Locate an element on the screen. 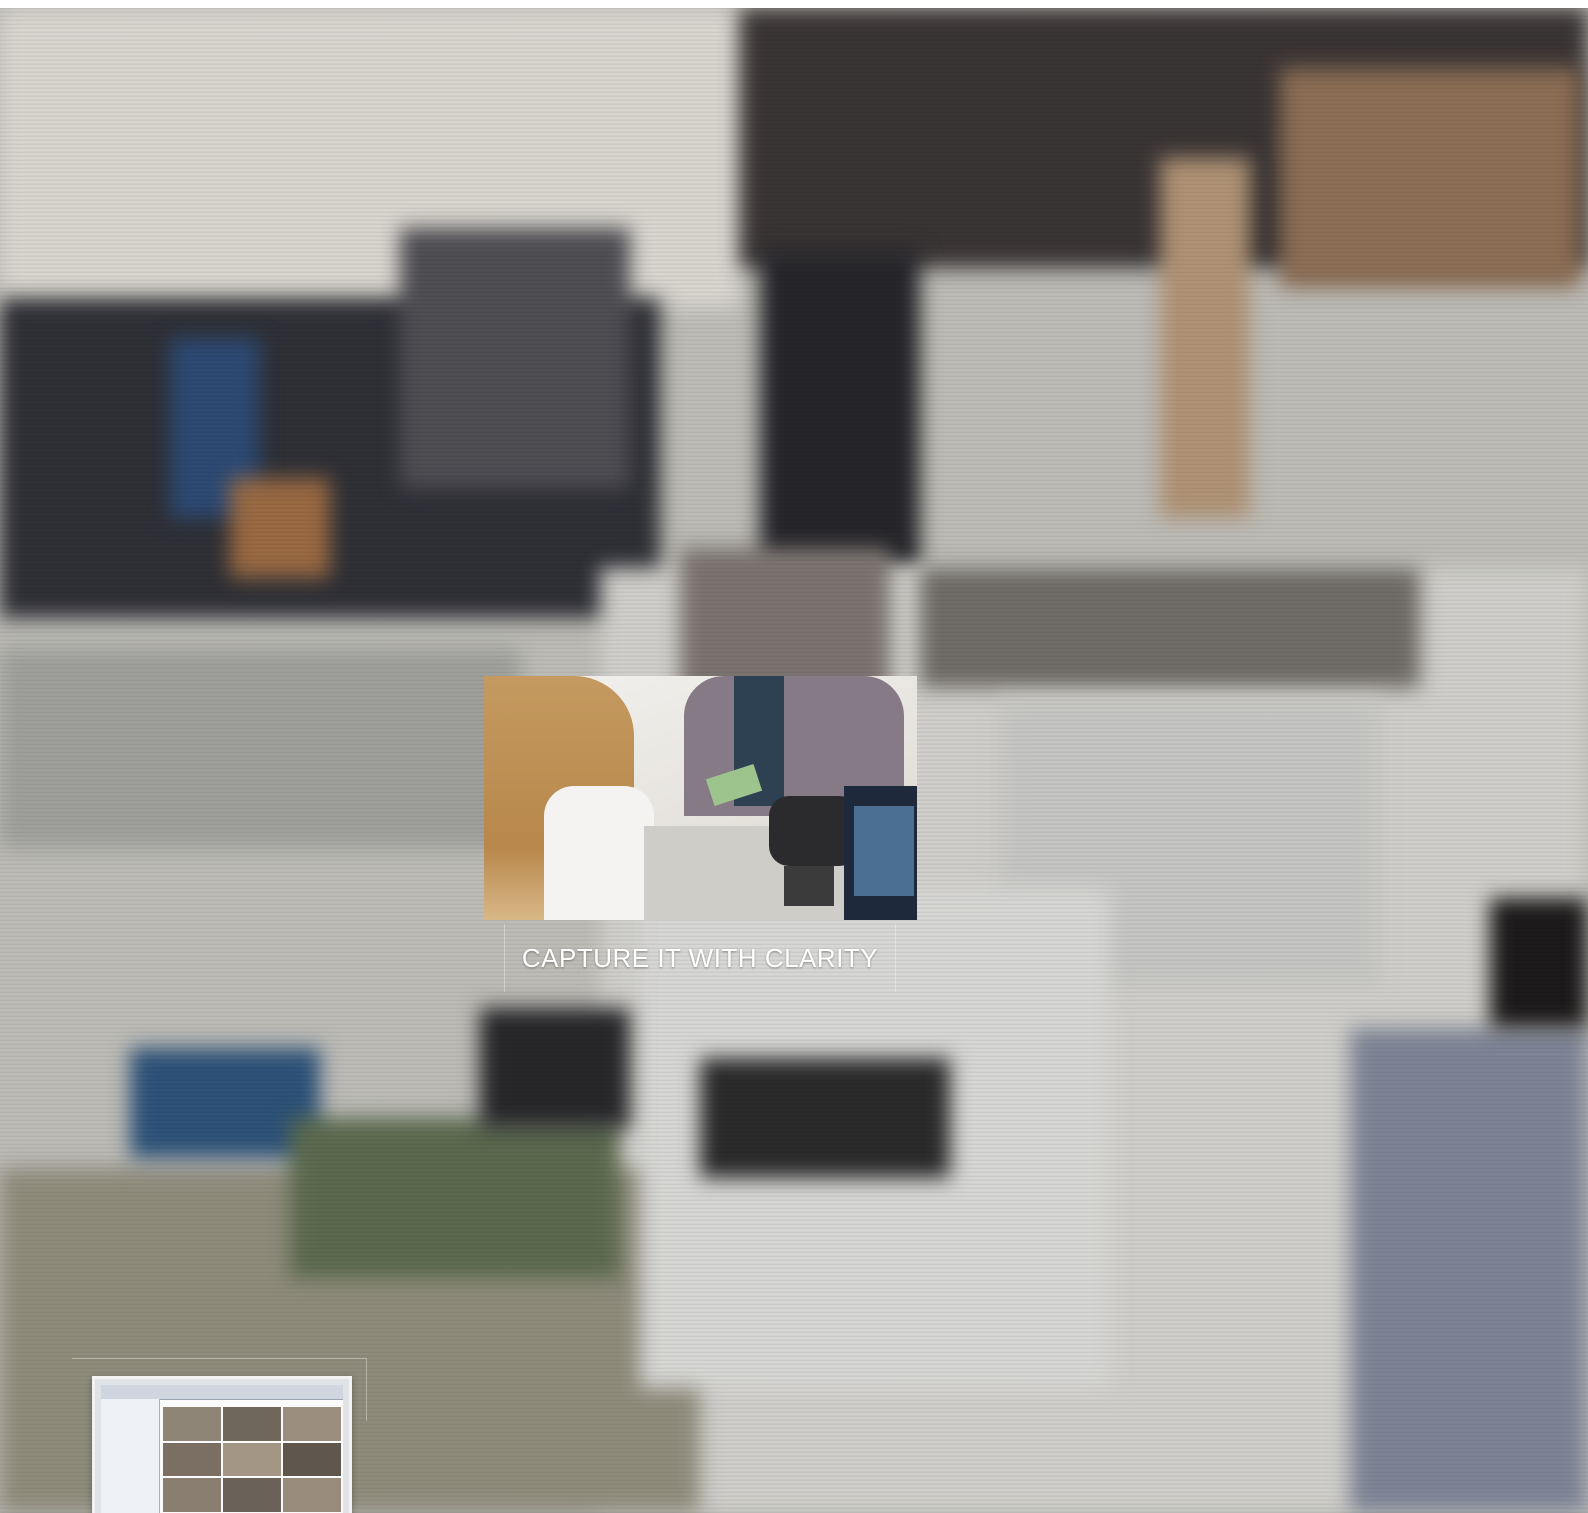  software-sidebar is located at coordinates (130, 1456).